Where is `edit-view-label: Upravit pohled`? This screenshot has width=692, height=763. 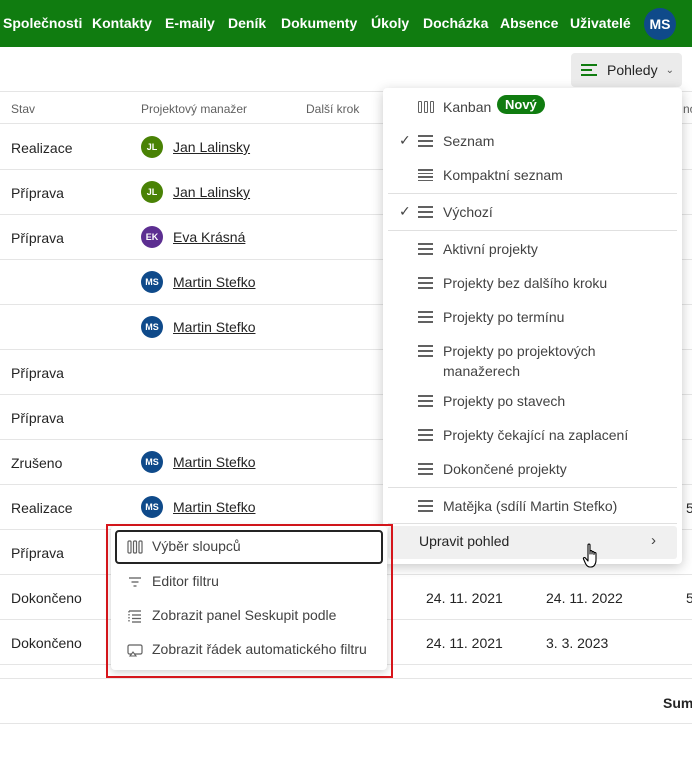 edit-view-label: Upravit pohled is located at coordinates (464, 541).